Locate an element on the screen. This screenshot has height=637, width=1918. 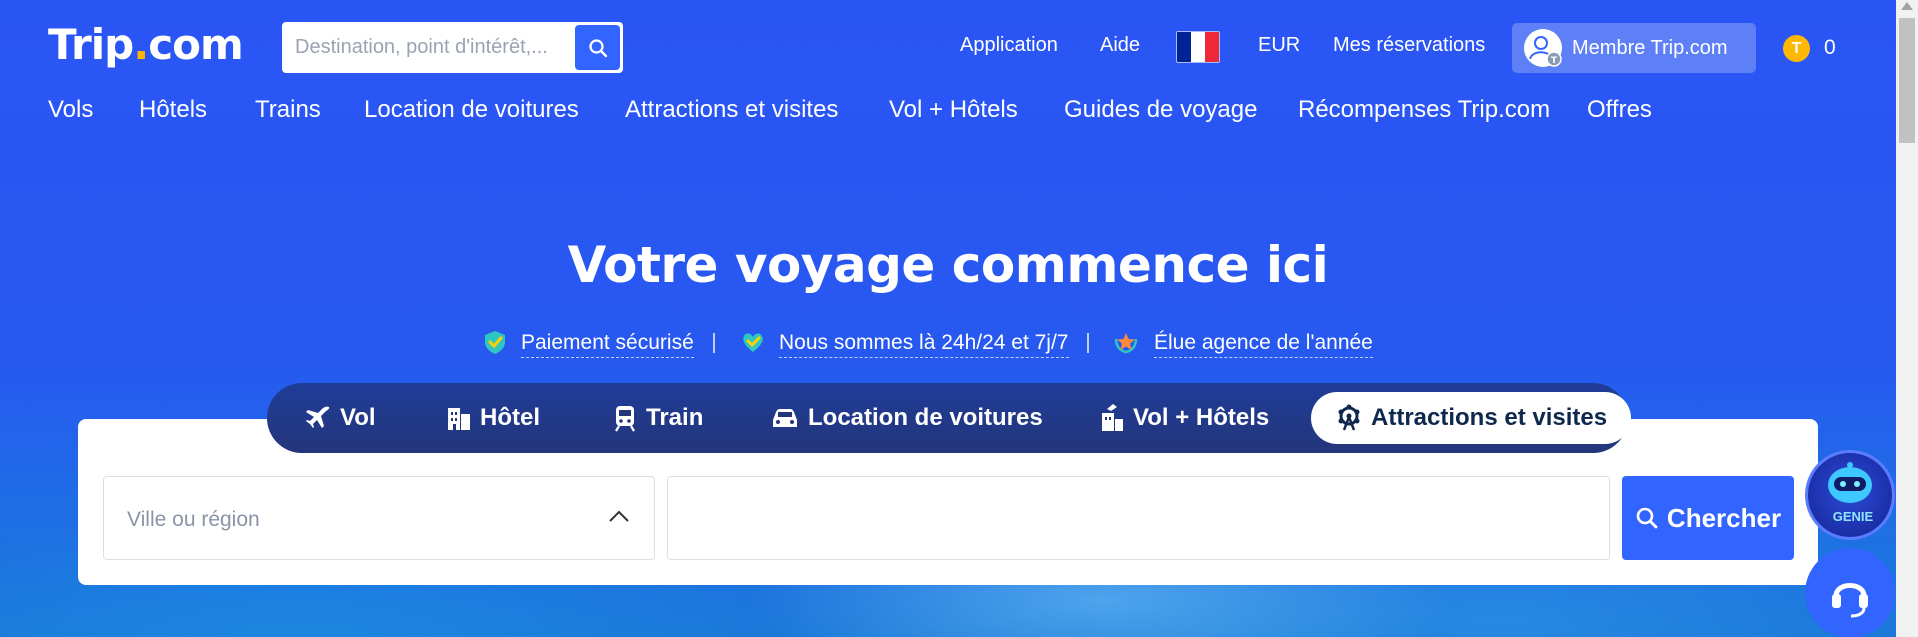
hero-title: Votre voyage commence ici is located at coordinates (948, 265).